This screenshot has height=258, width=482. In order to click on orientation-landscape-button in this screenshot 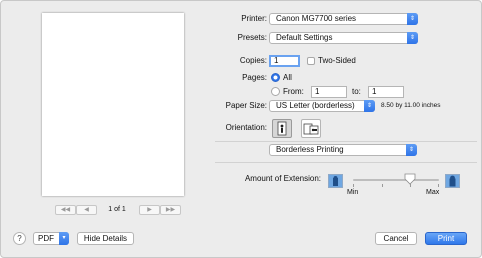, I will do `click(311, 128)`.